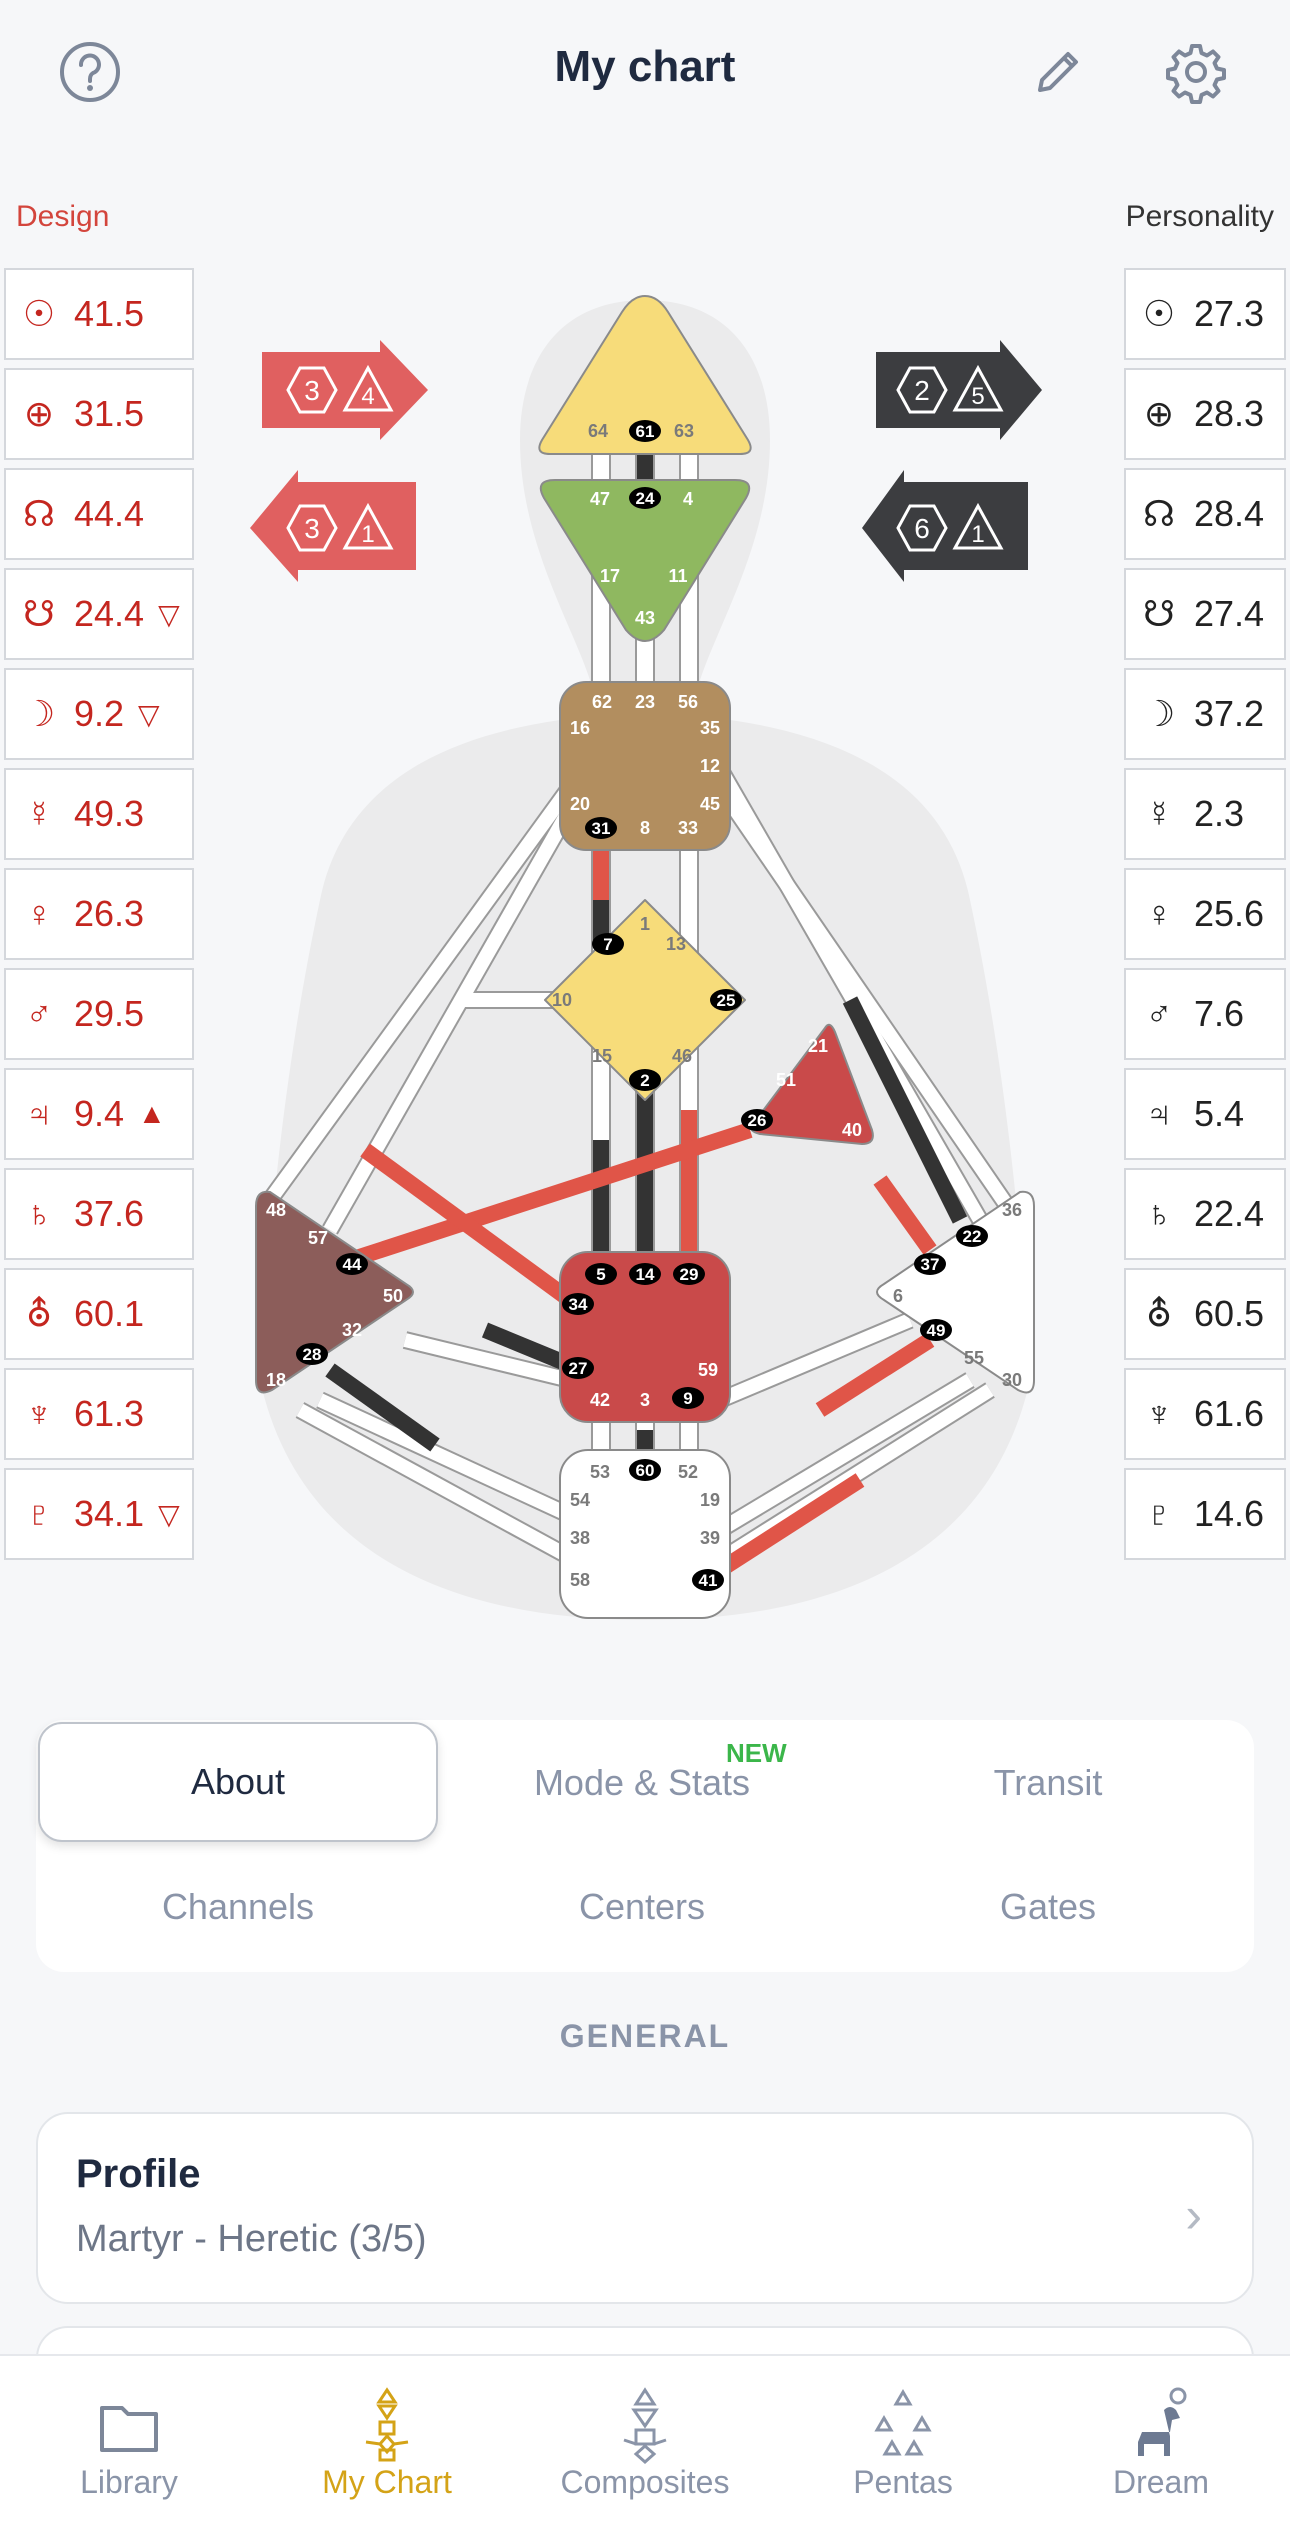  Describe the element at coordinates (352, 1264) in the screenshot. I see `gate-44-active: 44` at that location.